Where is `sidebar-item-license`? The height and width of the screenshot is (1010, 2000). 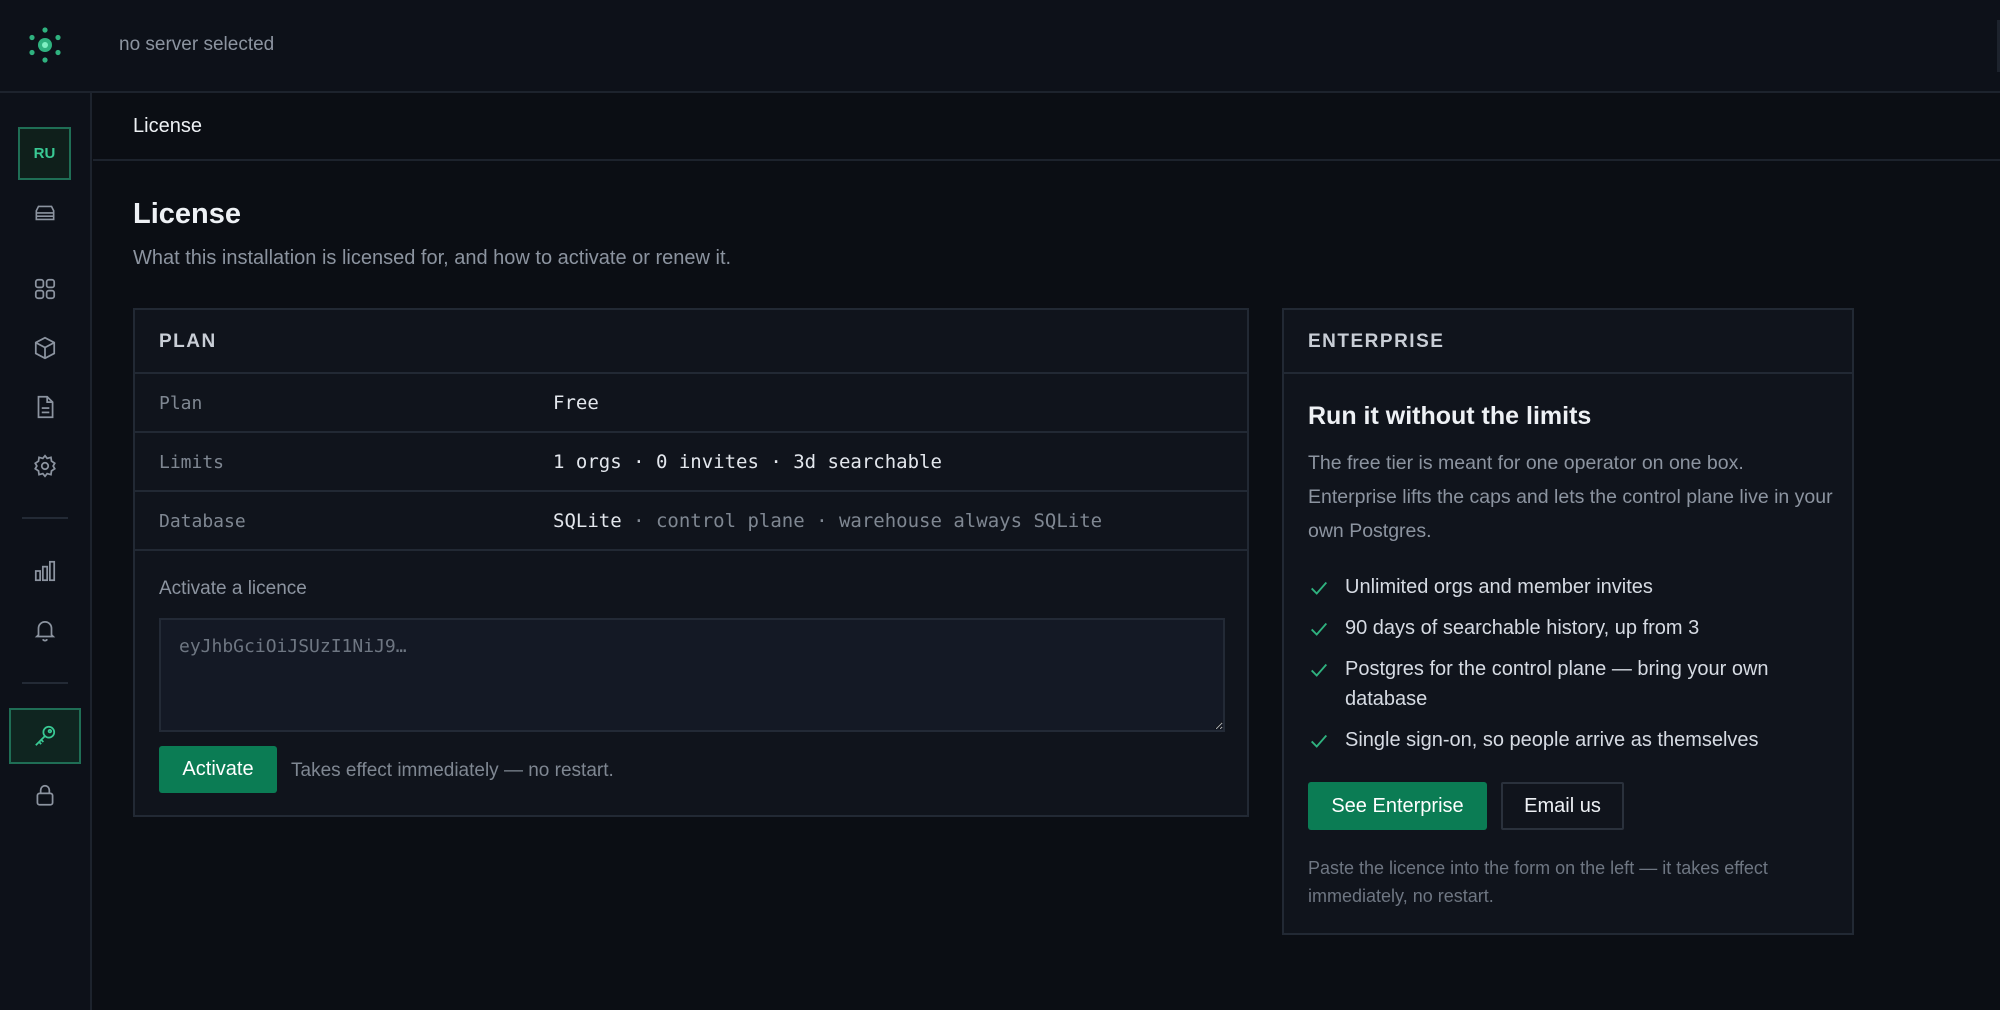
sidebar-item-license is located at coordinates (45, 736).